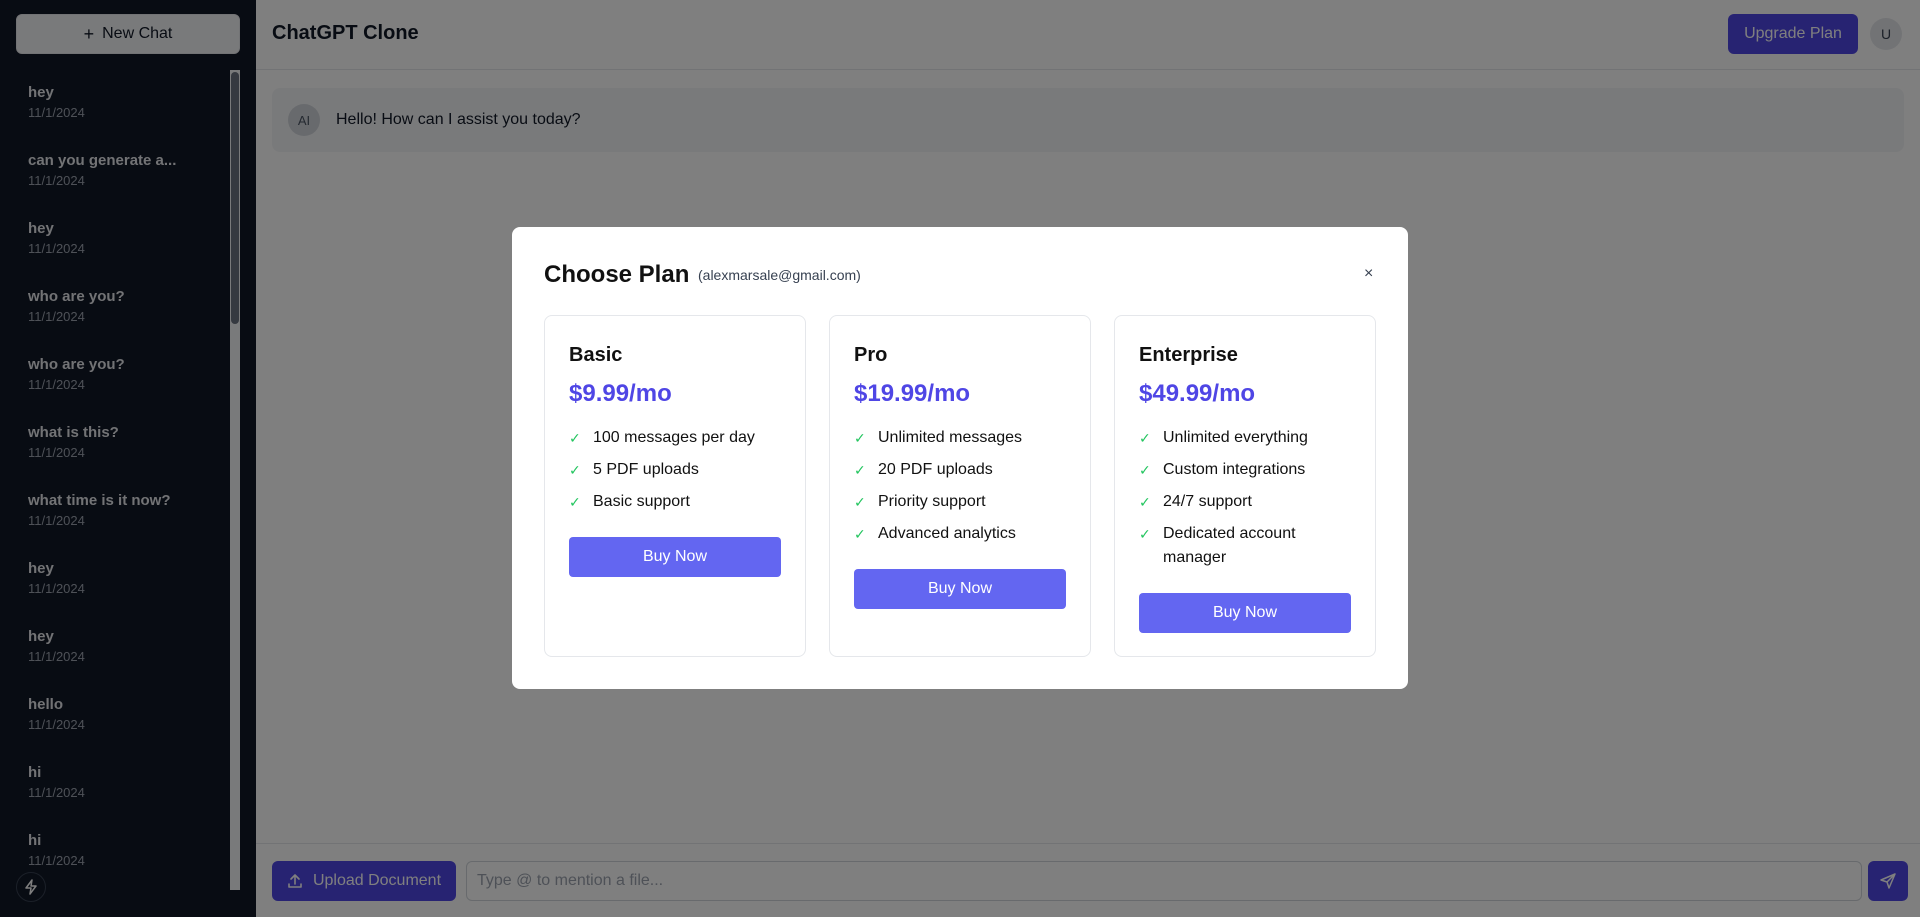 This screenshot has height=917, width=1920. I want to click on feature-text: 100 messages per day, so click(674, 437).